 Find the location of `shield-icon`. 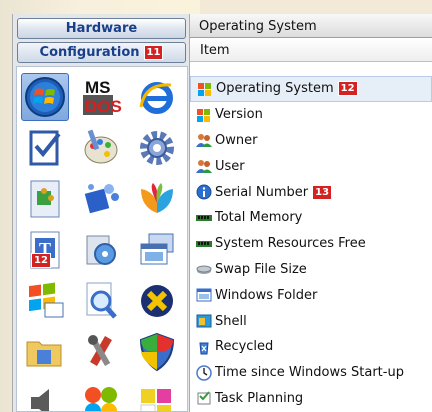

shield-icon is located at coordinates (157, 352).